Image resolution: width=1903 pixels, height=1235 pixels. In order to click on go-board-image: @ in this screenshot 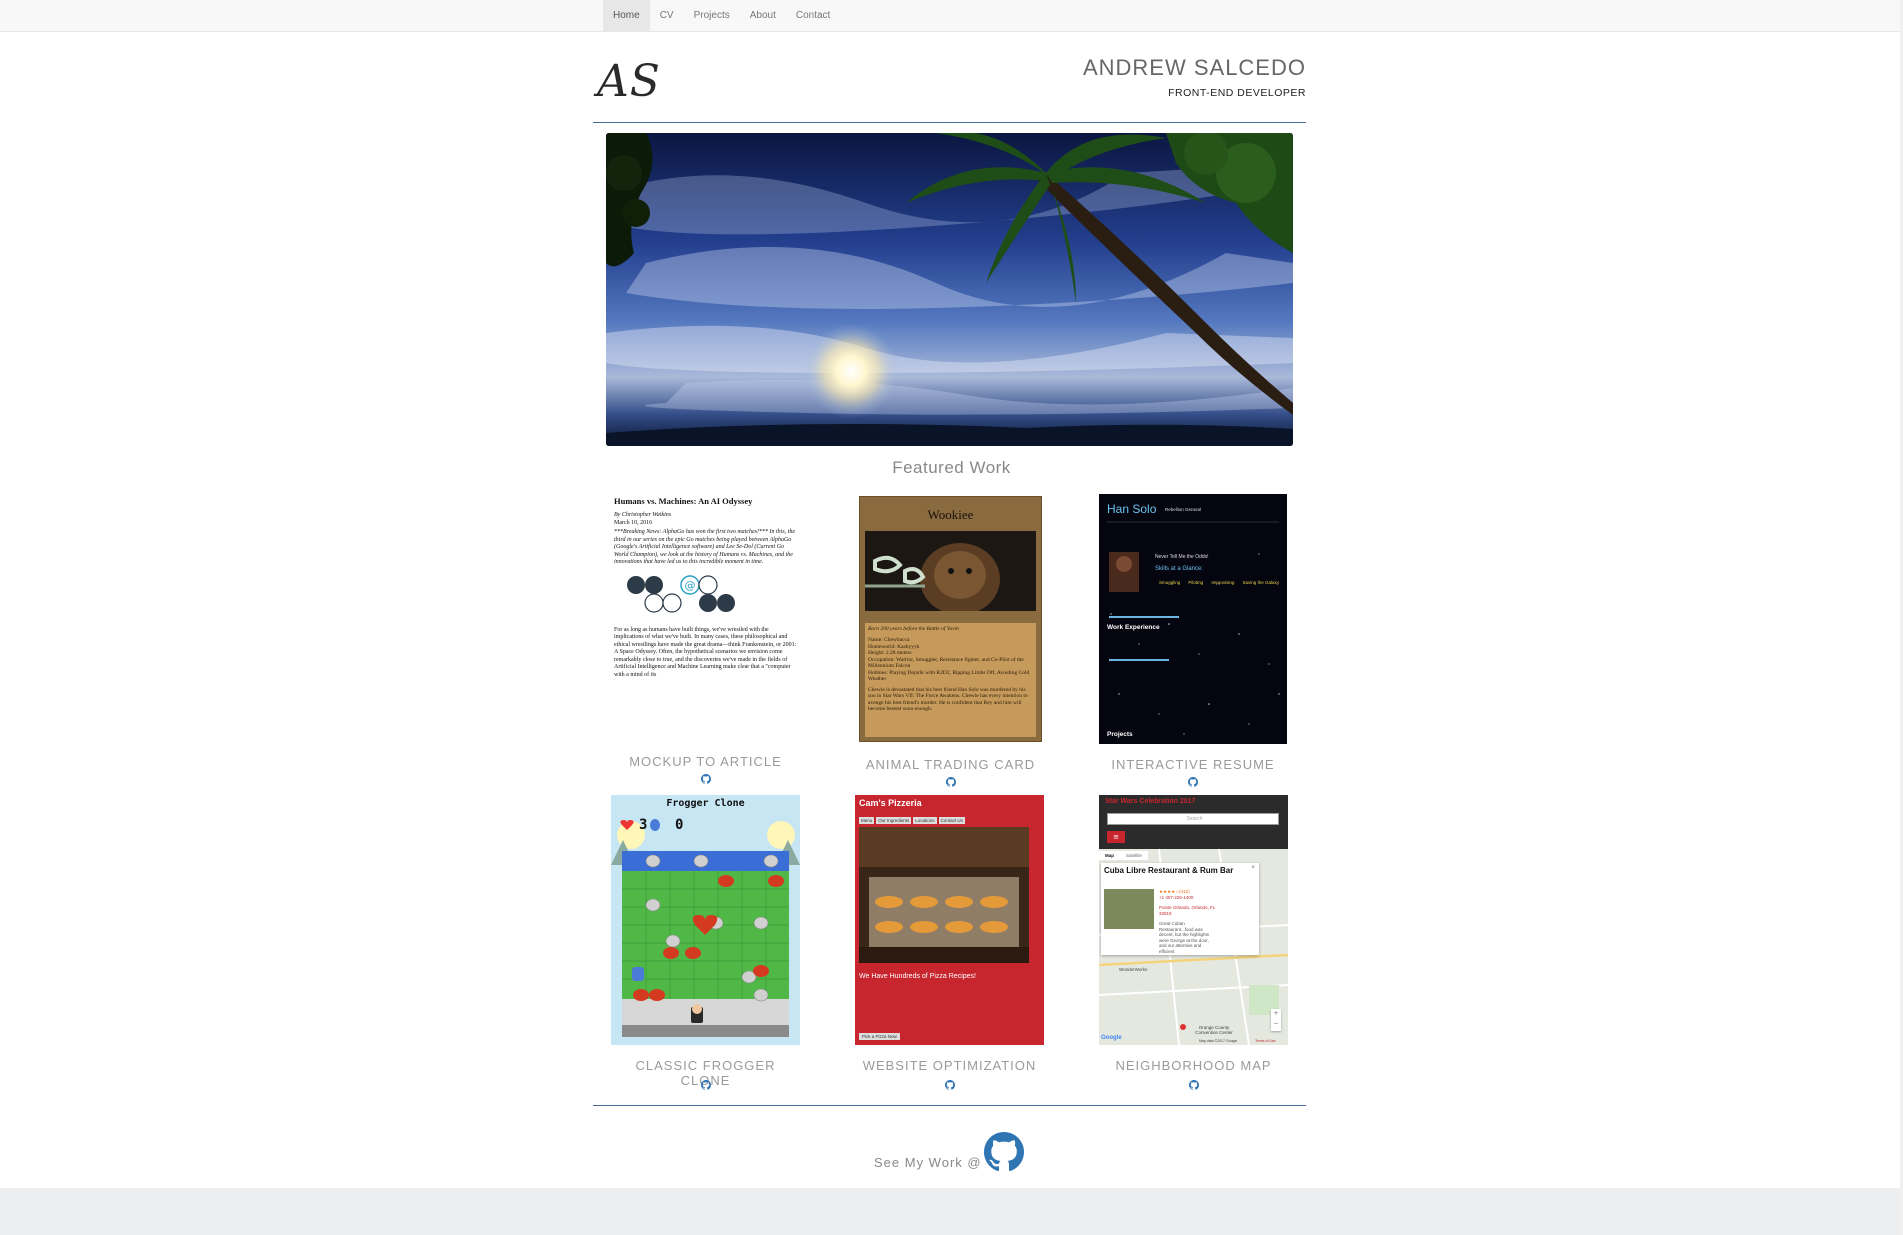, I will do `click(681, 593)`.